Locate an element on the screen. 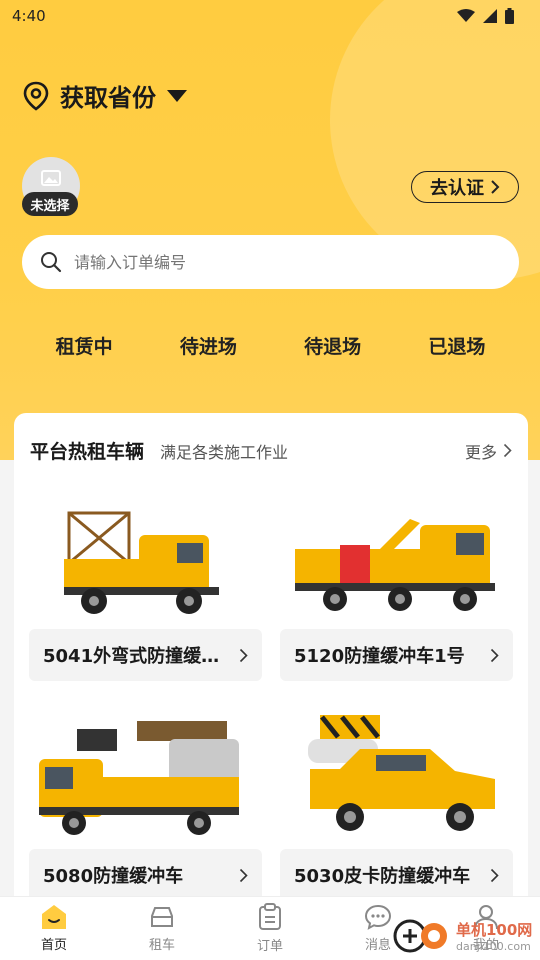 This screenshot has height=960, width=540. tab-home: 首页 is located at coordinates (54, 928).